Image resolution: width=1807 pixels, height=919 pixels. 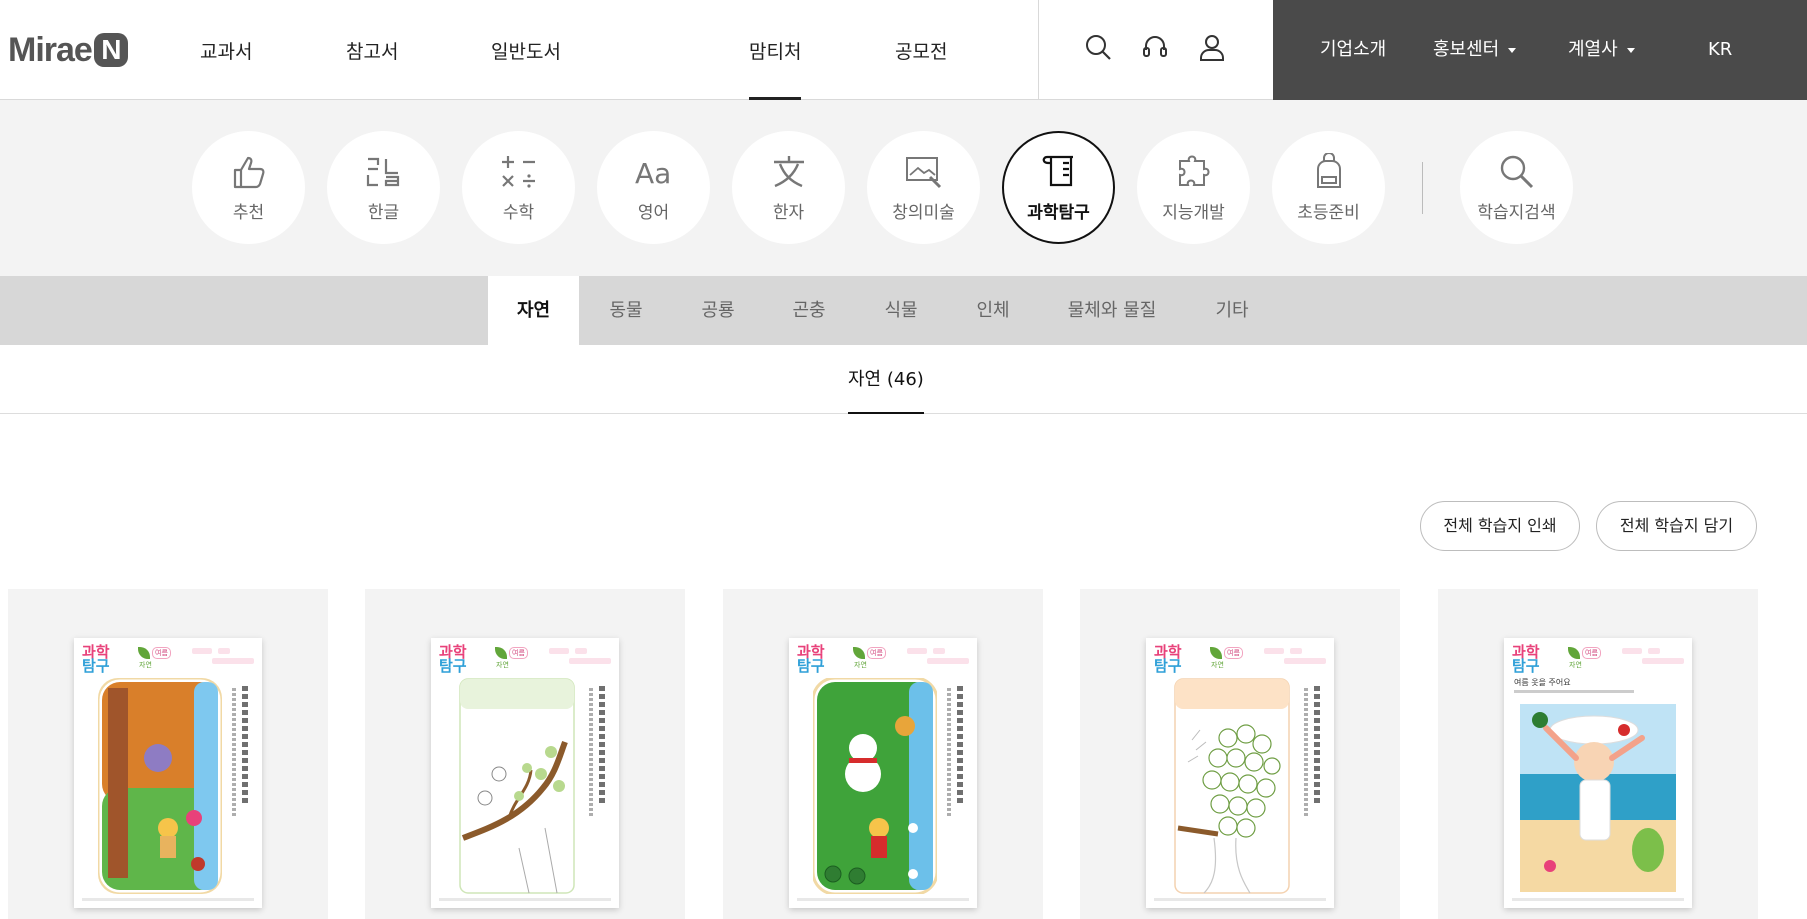 What do you see at coordinates (518, 187) in the screenshot?
I see `category-math: 수학` at bounding box center [518, 187].